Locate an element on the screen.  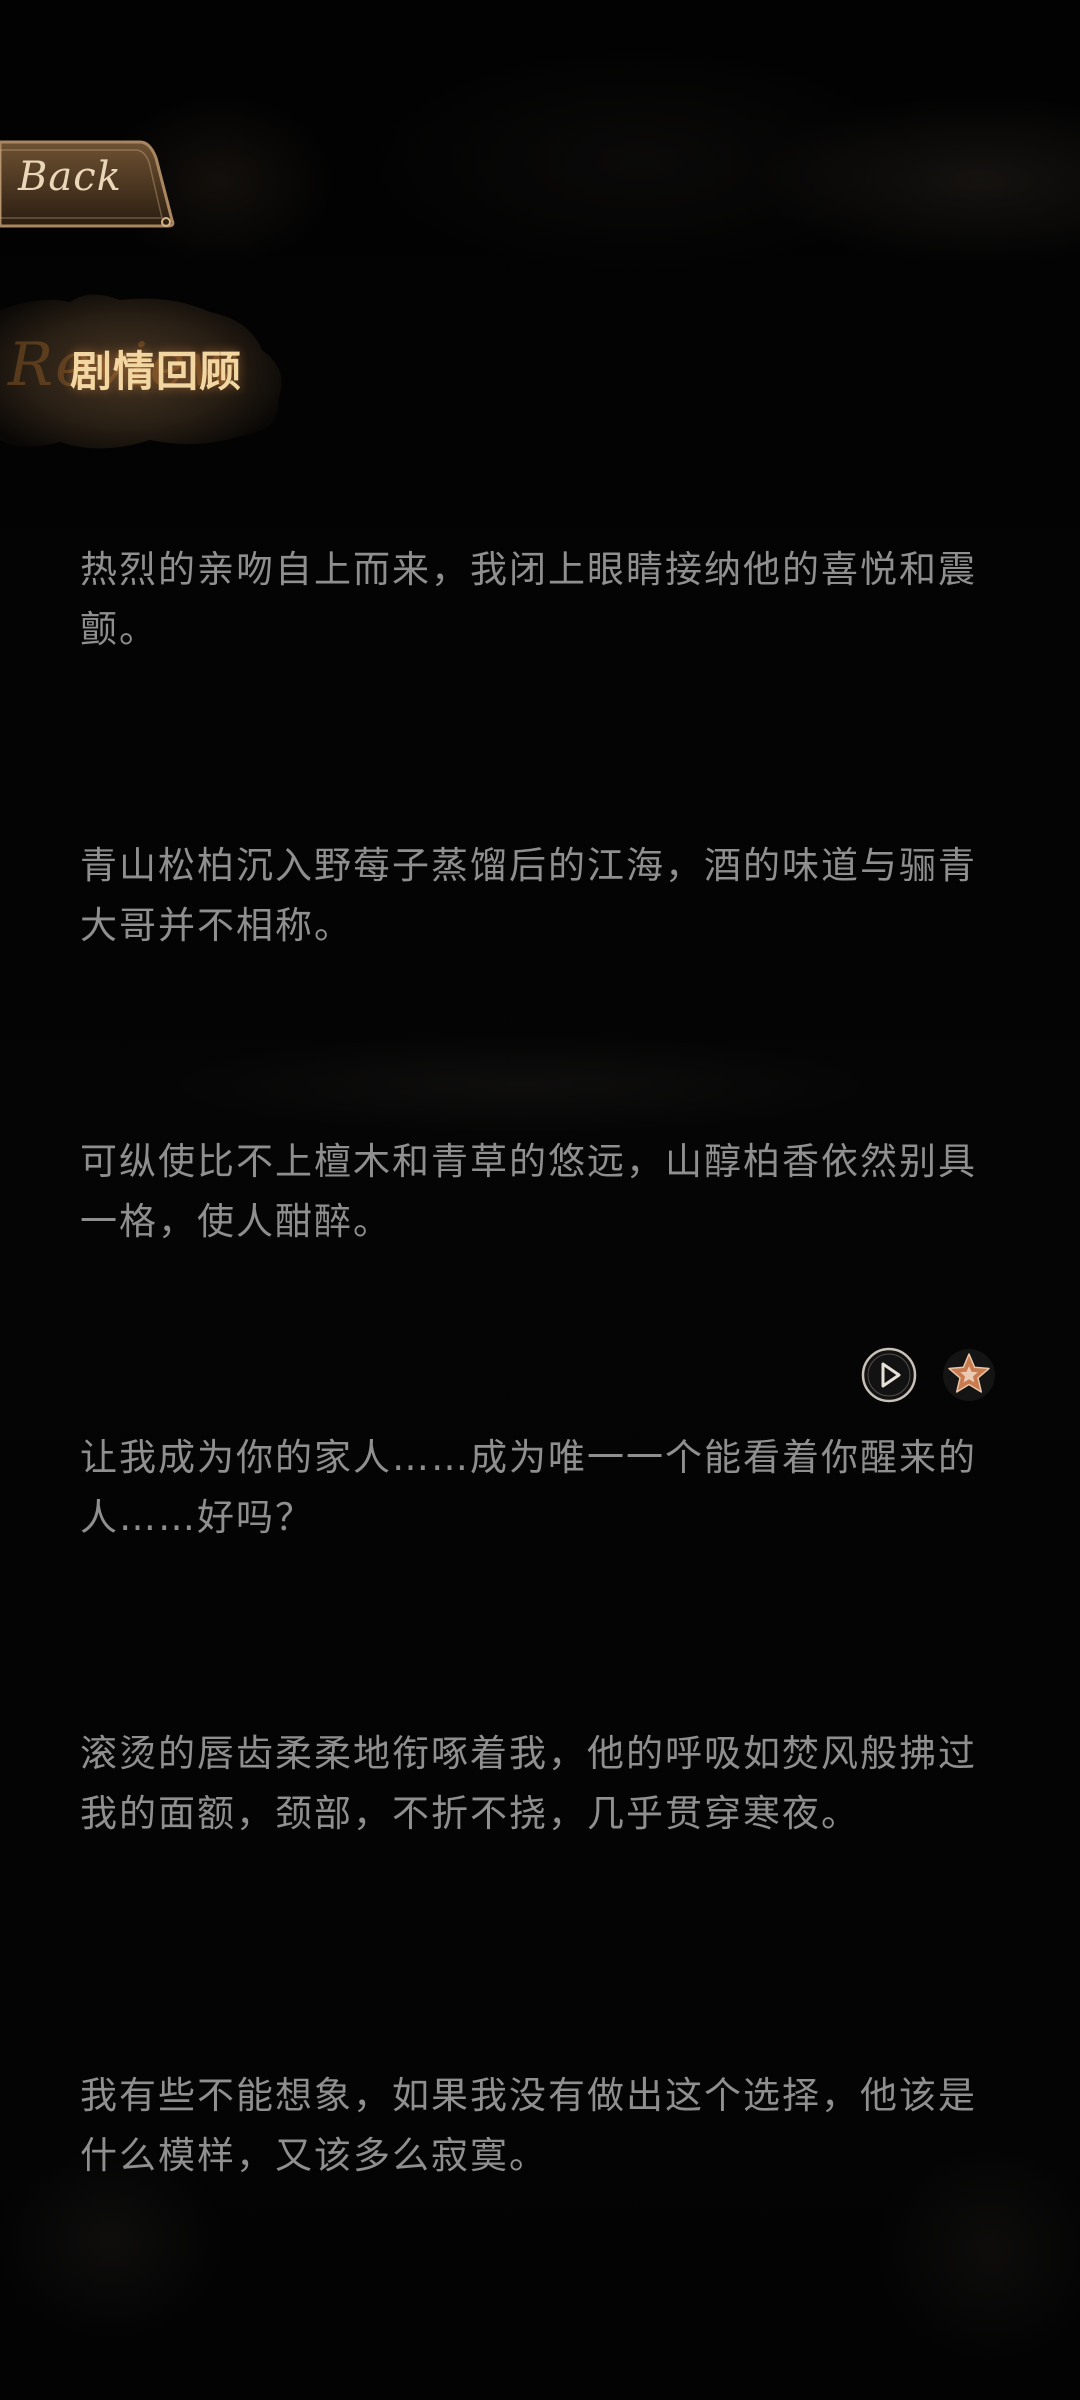
story-line-1: 热烈的亲吻自上而来，我闭上眼睛接纳他的喜悦和震颤。 is located at coordinates (528, 599).